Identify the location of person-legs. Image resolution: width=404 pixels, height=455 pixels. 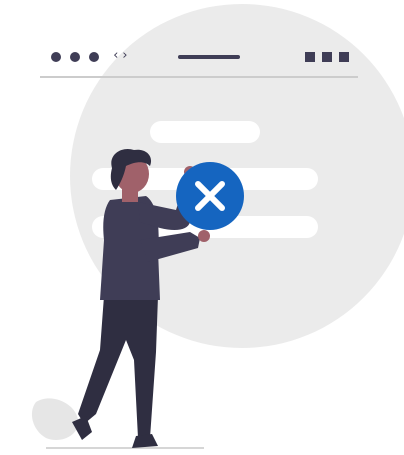
(118, 367).